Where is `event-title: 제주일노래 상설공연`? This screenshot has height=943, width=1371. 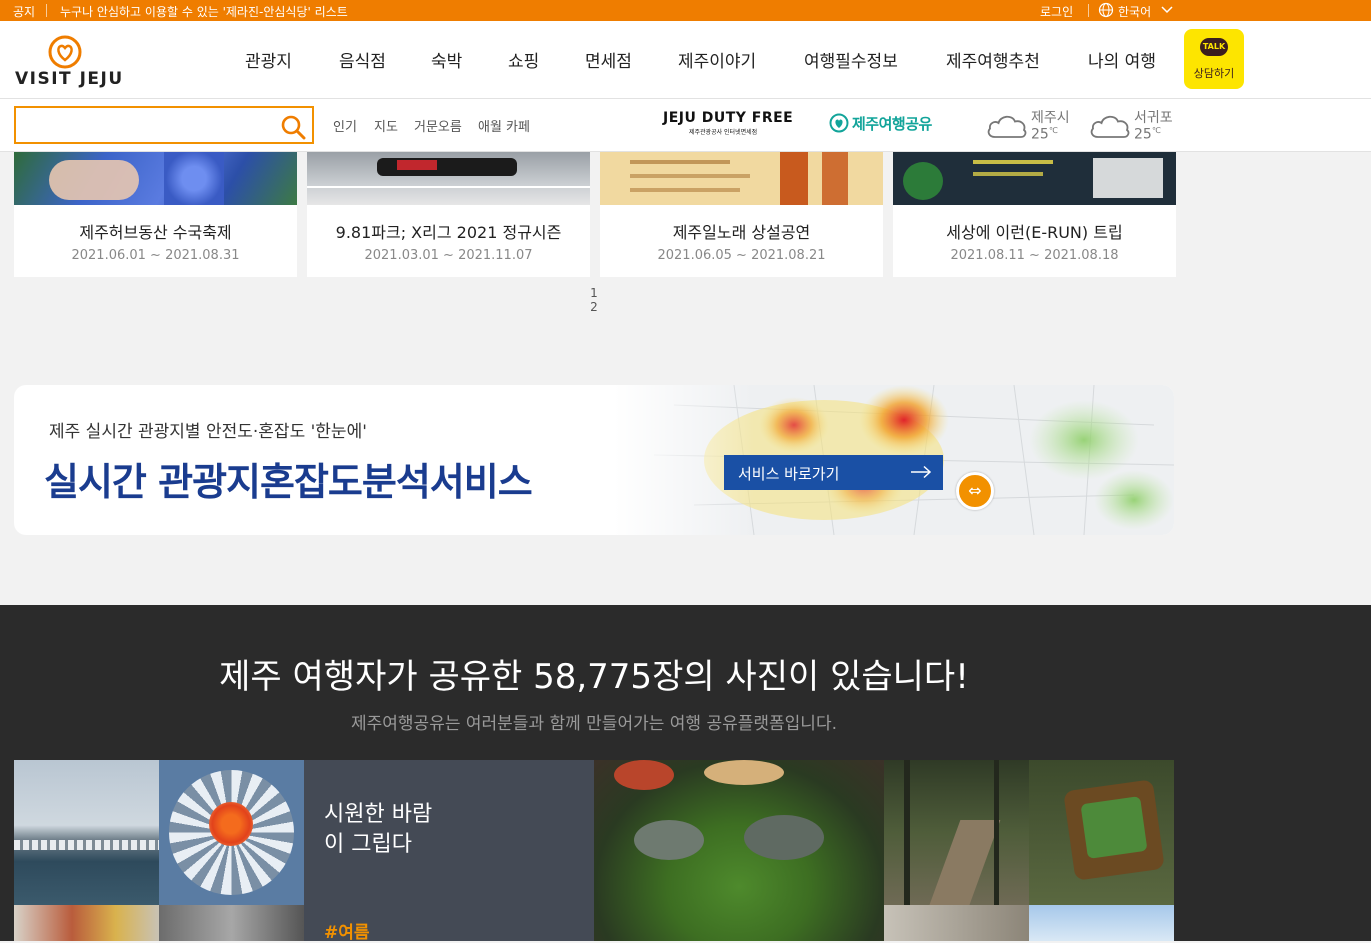
event-title: 제주일노래 상설공연 is located at coordinates (741, 232).